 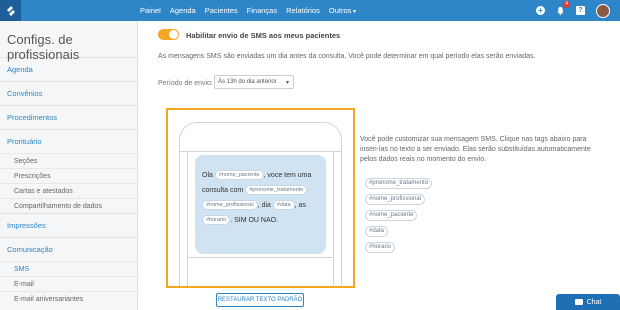 What do you see at coordinates (603, 10) in the screenshot?
I see `user-avatar` at bounding box center [603, 10].